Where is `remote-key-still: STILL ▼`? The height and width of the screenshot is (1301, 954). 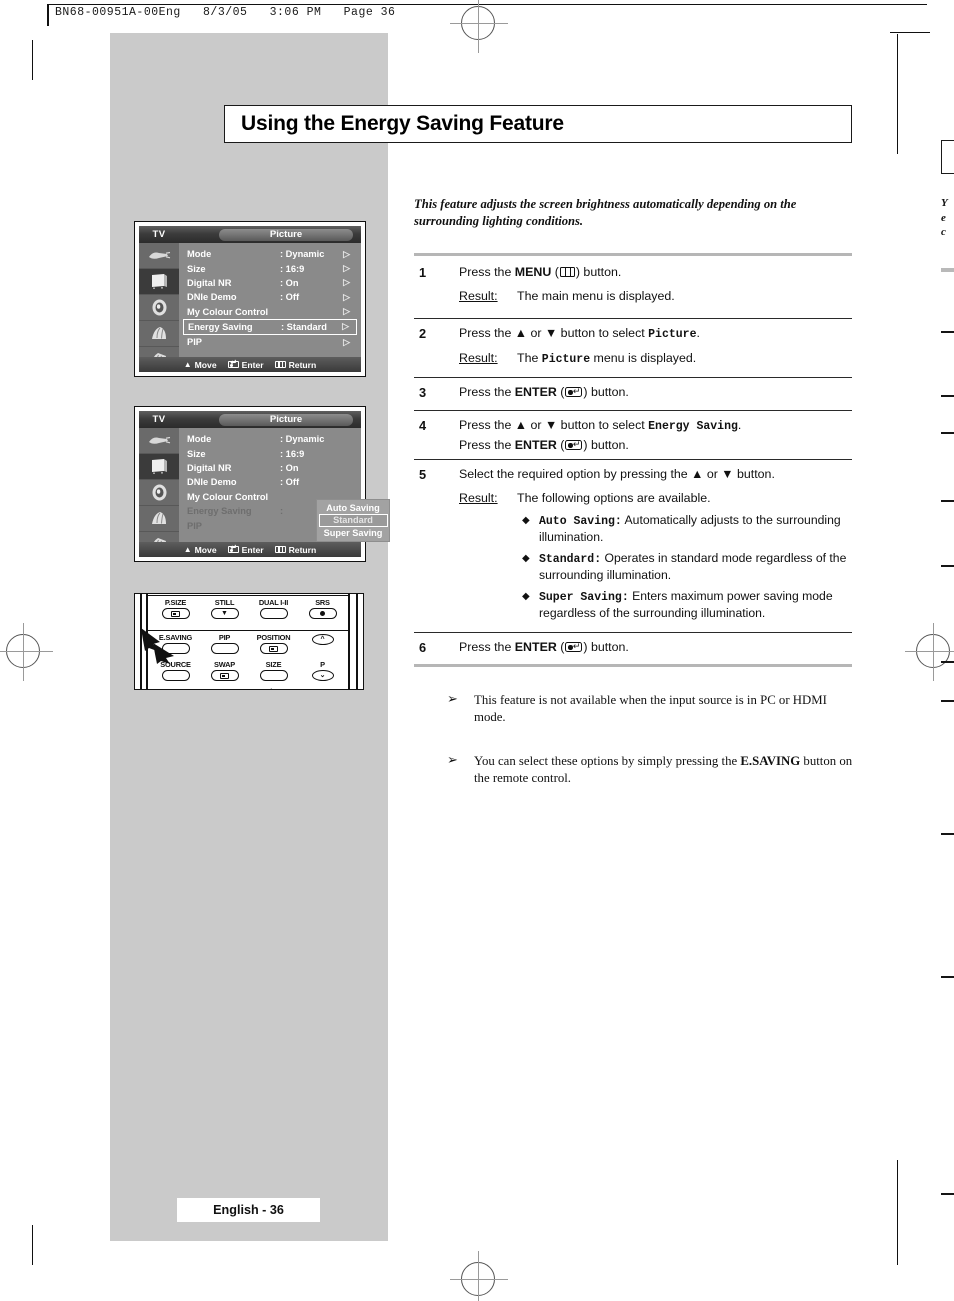
remote-key-still: STILL ▼ is located at coordinates (224, 608).